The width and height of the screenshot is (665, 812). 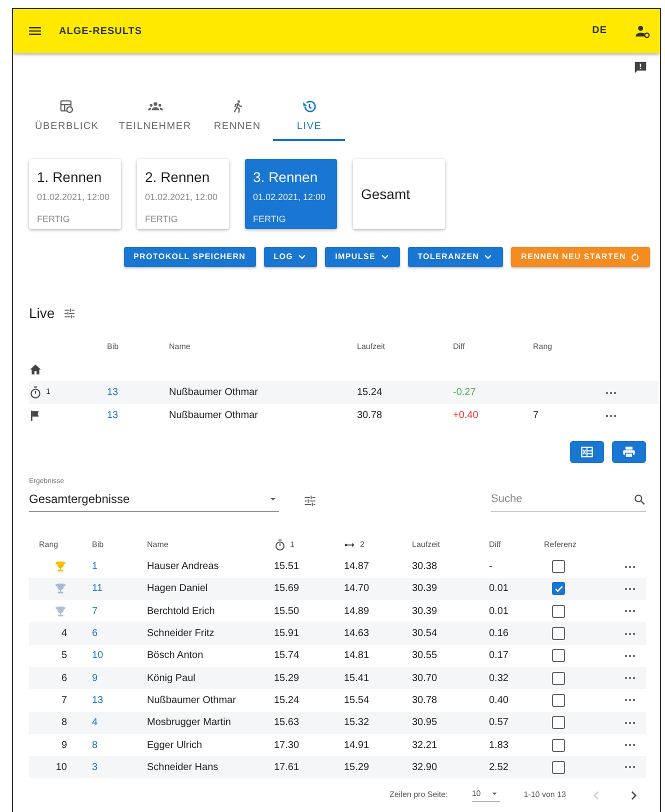 What do you see at coordinates (183, 194) in the screenshot?
I see `race-card: 2. Rennen 01.02.2021, 12:00 FERTIG` at bounding box center [183, 194].